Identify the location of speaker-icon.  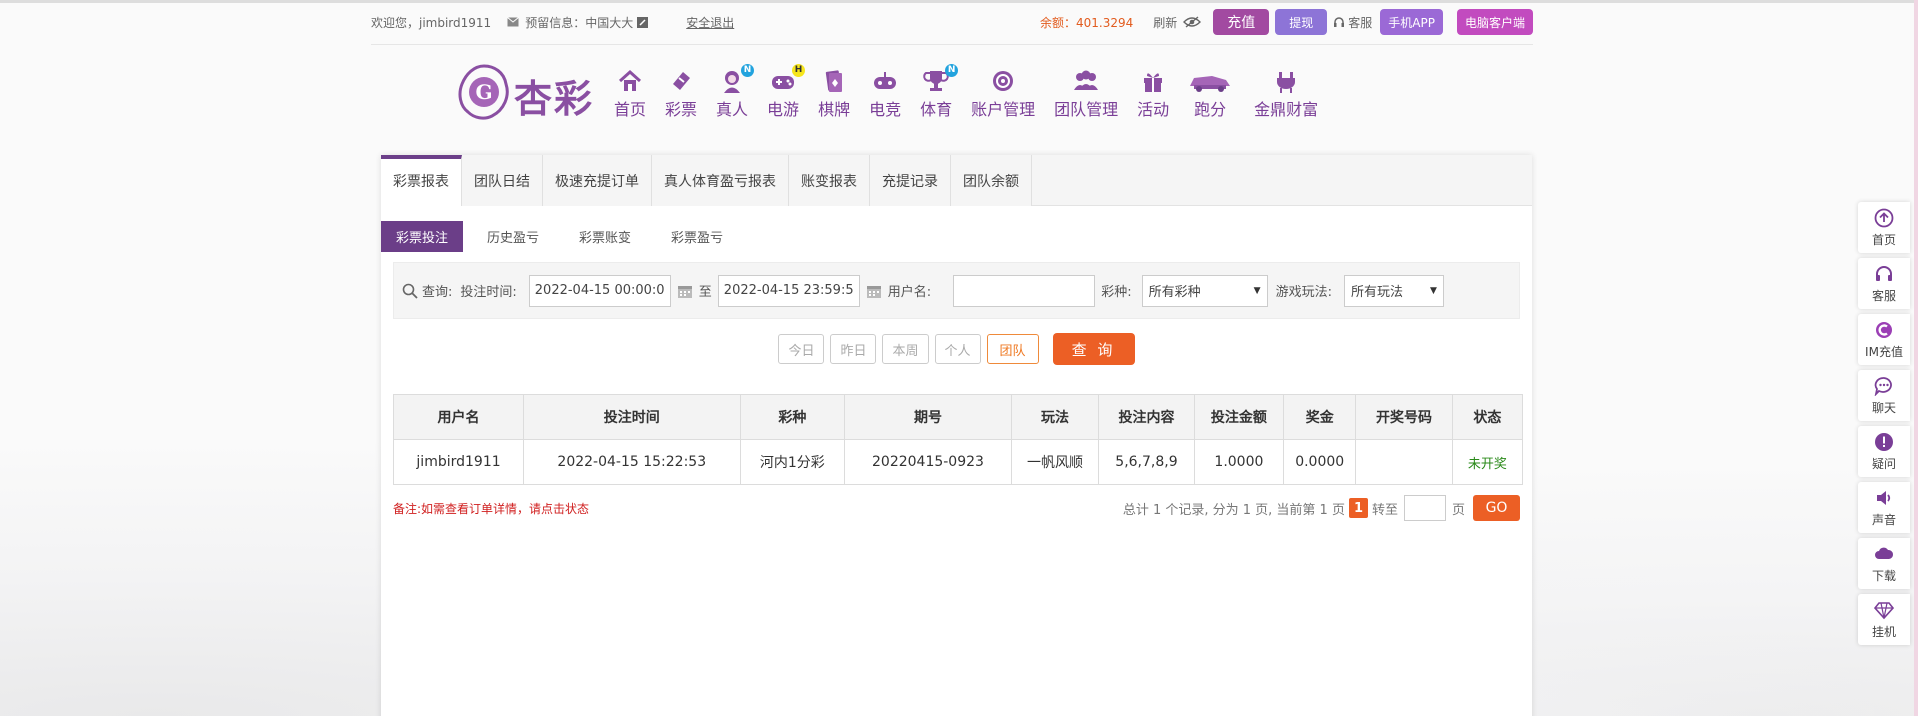
(1884, 497).